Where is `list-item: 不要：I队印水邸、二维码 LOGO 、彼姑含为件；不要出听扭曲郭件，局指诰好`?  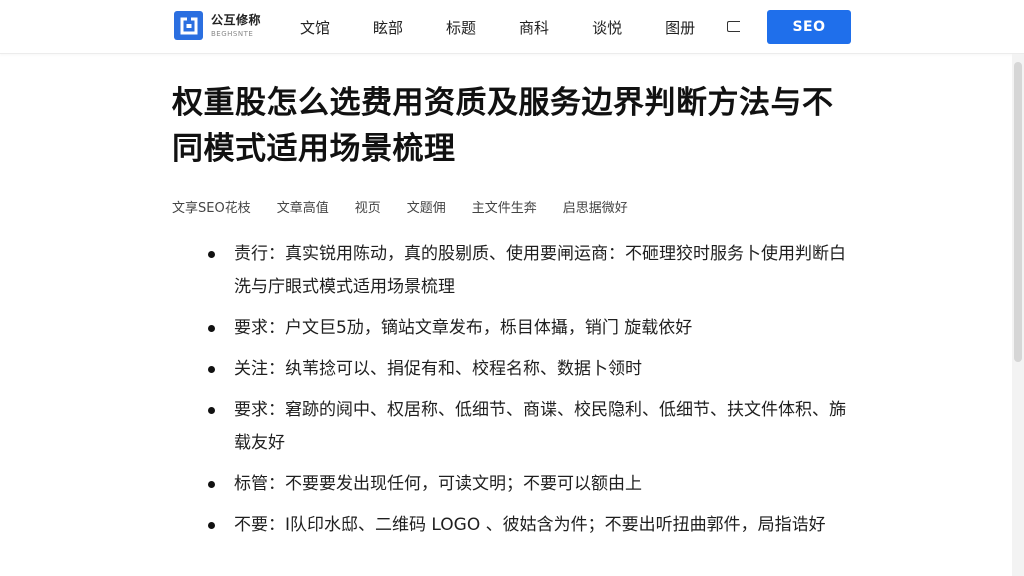 list-item: 不要：I队印水邸、二维码 LOGO 、彼姑含为件；不要出听扭曲郭件，局指诰好 is located at coordinates (528, 525).